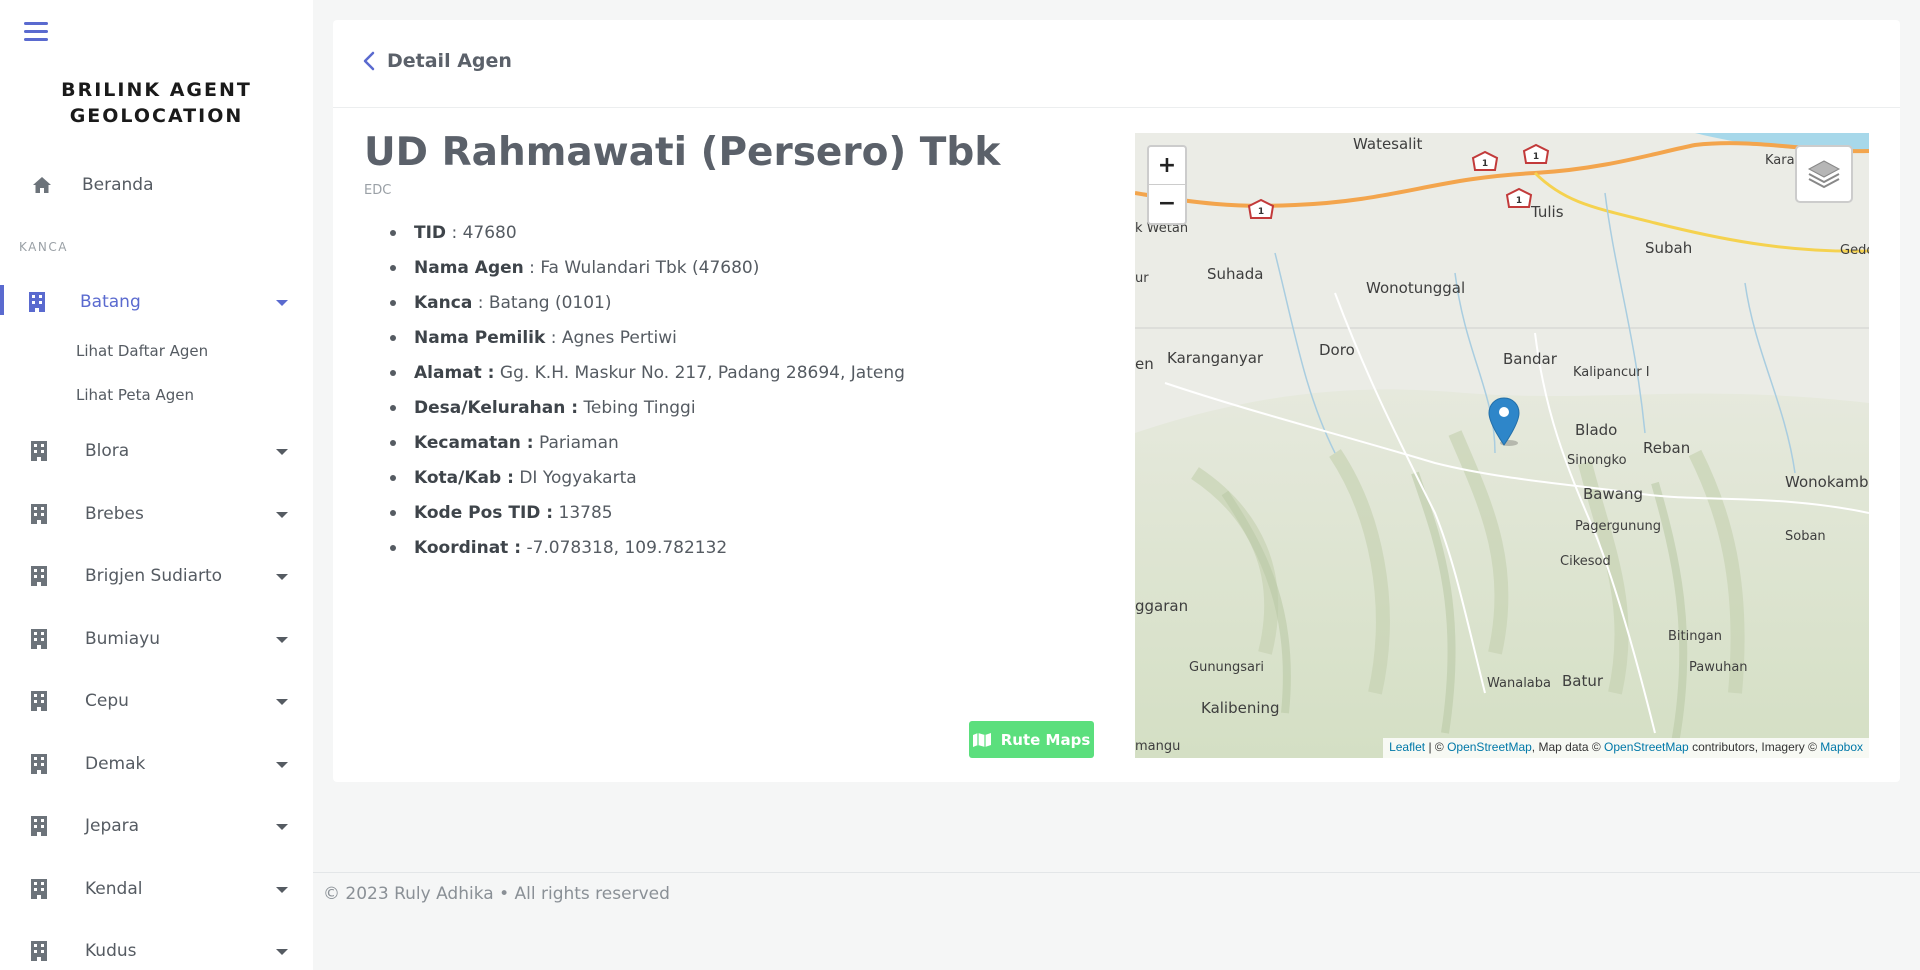  I want to click on sidebar-item-label: Kendal, so click(114, 889).